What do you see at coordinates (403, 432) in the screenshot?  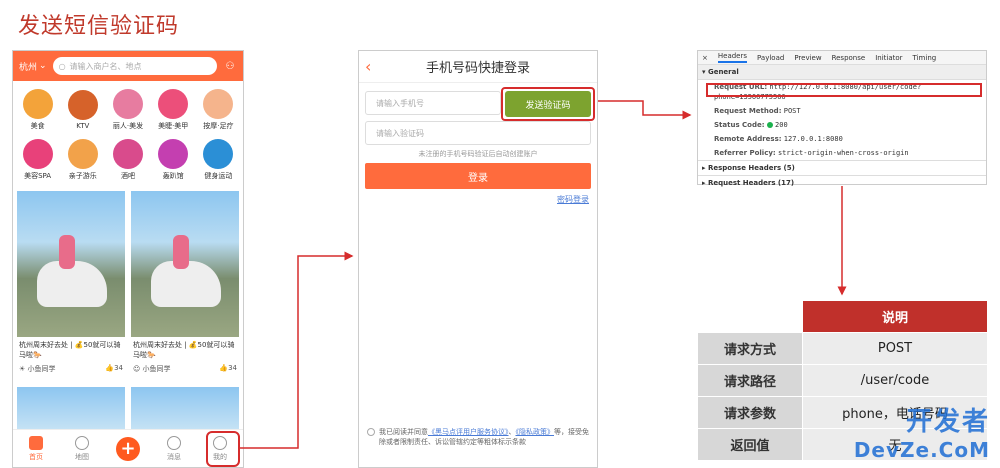 I see `agree-prefix: 我已阅读并同意` at bounding box center [403, 432].